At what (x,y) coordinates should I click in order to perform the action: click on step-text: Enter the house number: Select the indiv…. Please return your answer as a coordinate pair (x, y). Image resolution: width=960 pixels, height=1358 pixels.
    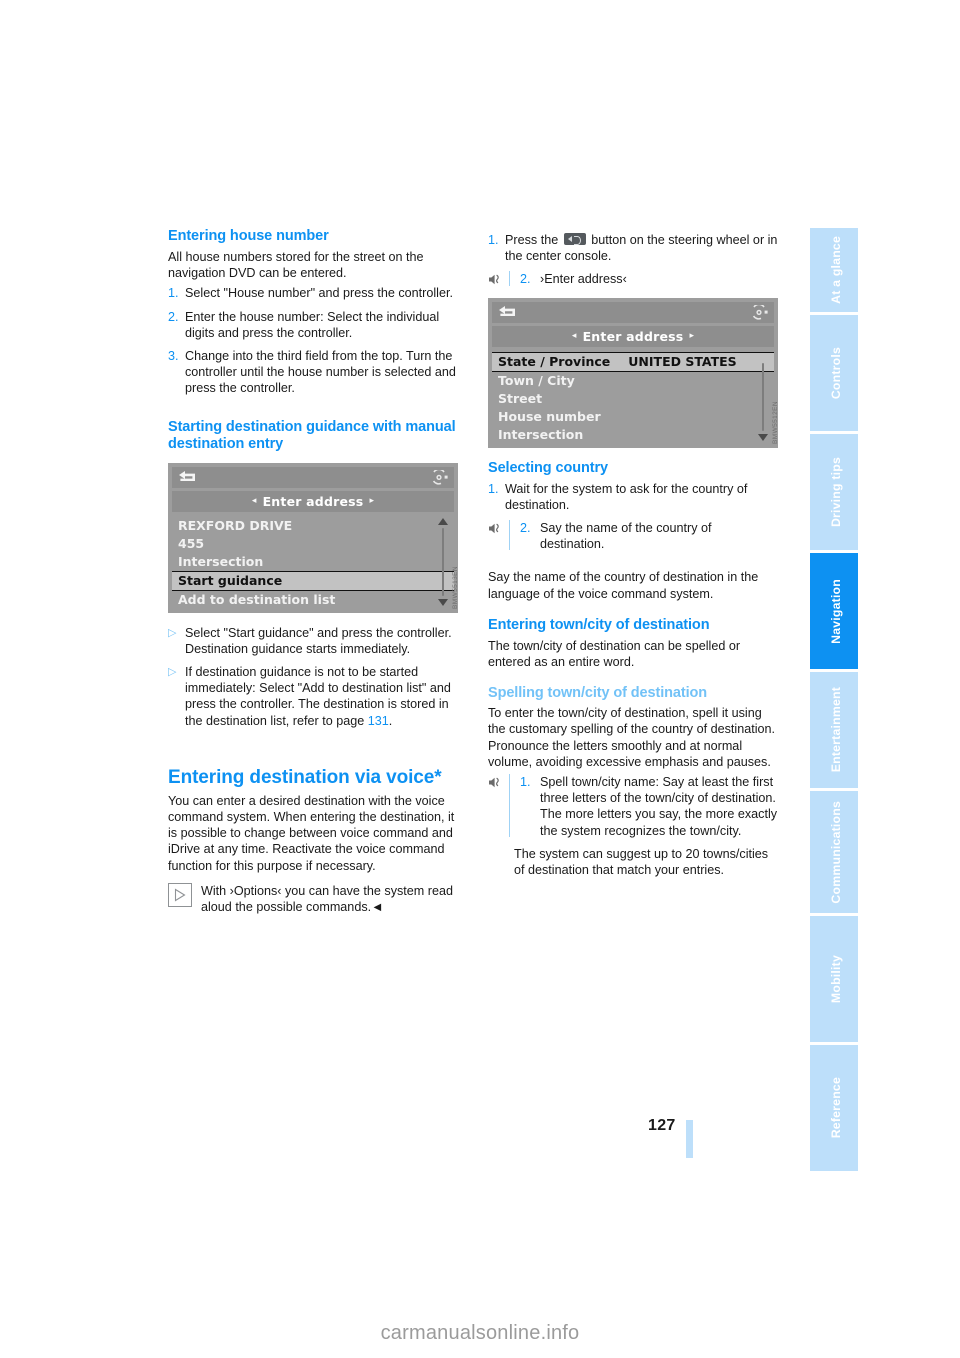
    Looking at the image, I should click on (312, 324).